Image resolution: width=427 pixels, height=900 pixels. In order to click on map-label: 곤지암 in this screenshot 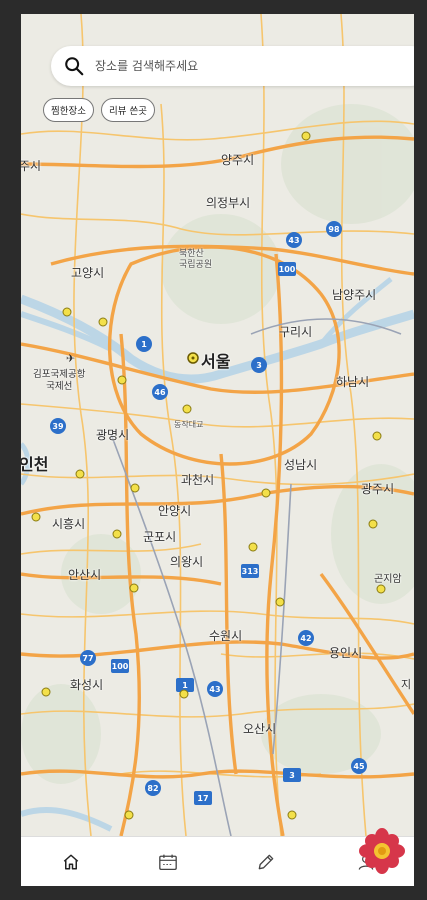, I will do `click(388, 579)`.